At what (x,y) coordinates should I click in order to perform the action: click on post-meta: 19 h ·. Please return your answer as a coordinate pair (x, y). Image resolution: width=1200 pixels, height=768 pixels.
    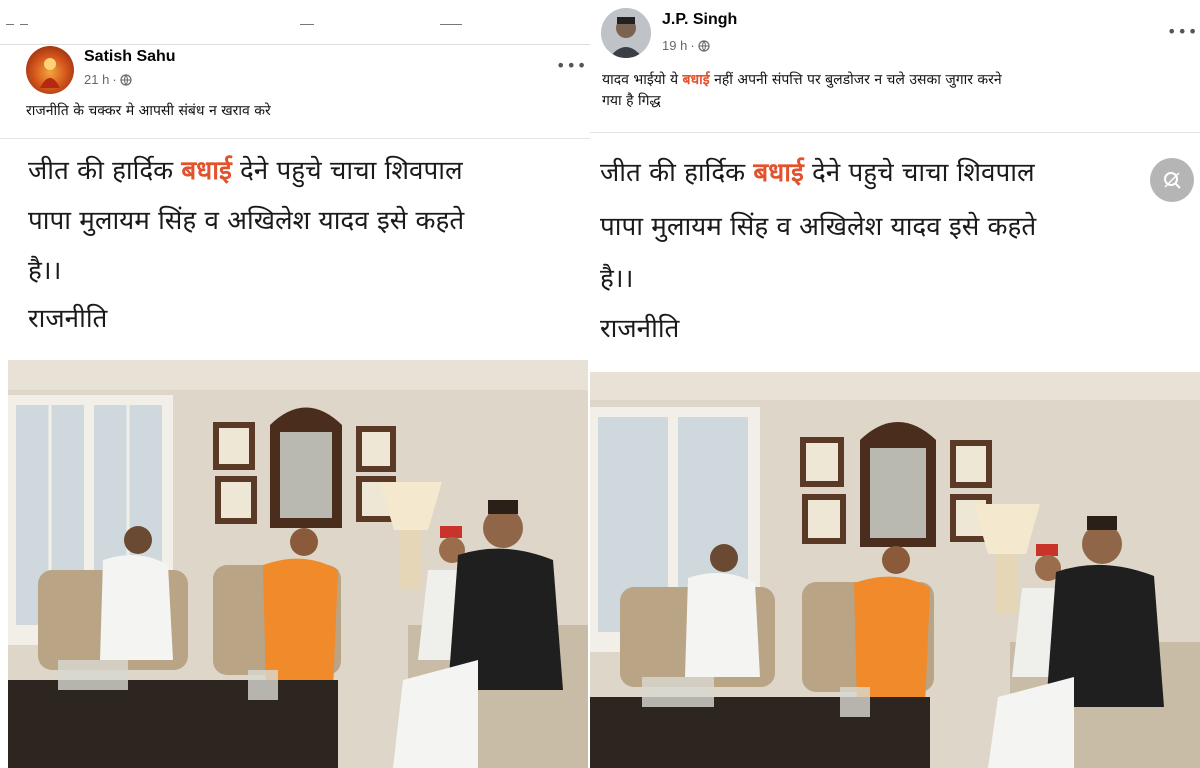
    Looking at the image, I should click on (686, 45).